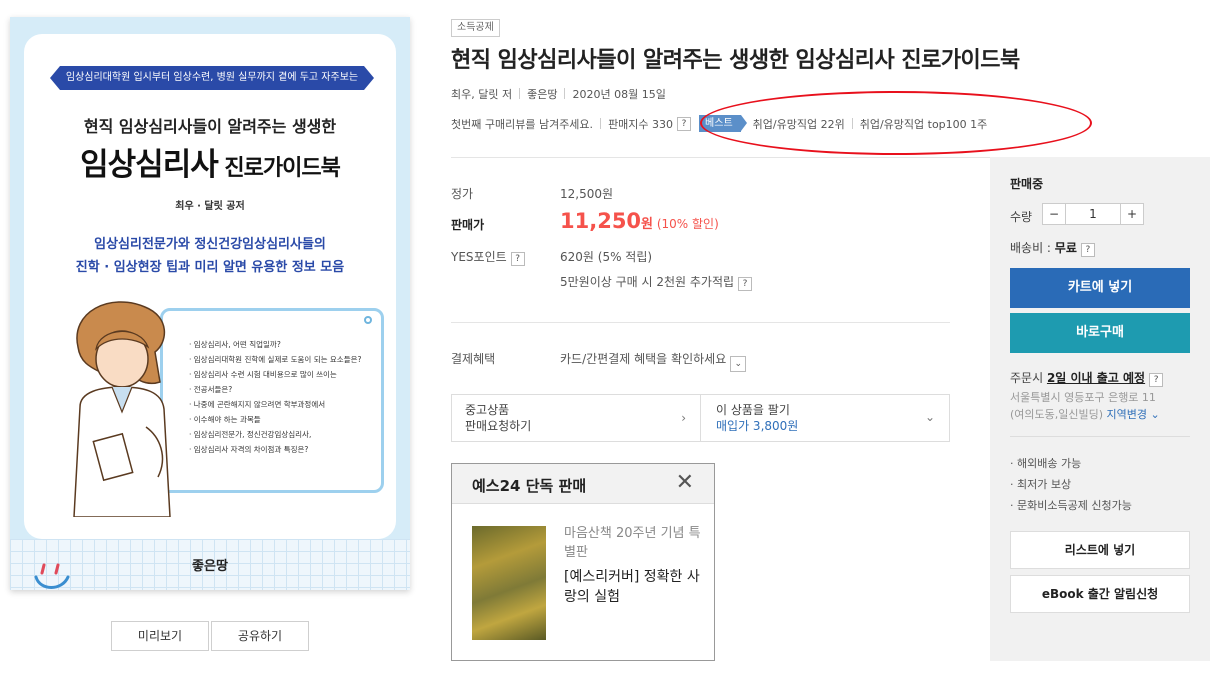  I want to click on sell-this-item-dropdown: 이 상품을 팔기 매입가 3,800원 ⌄, so click(825, 418).